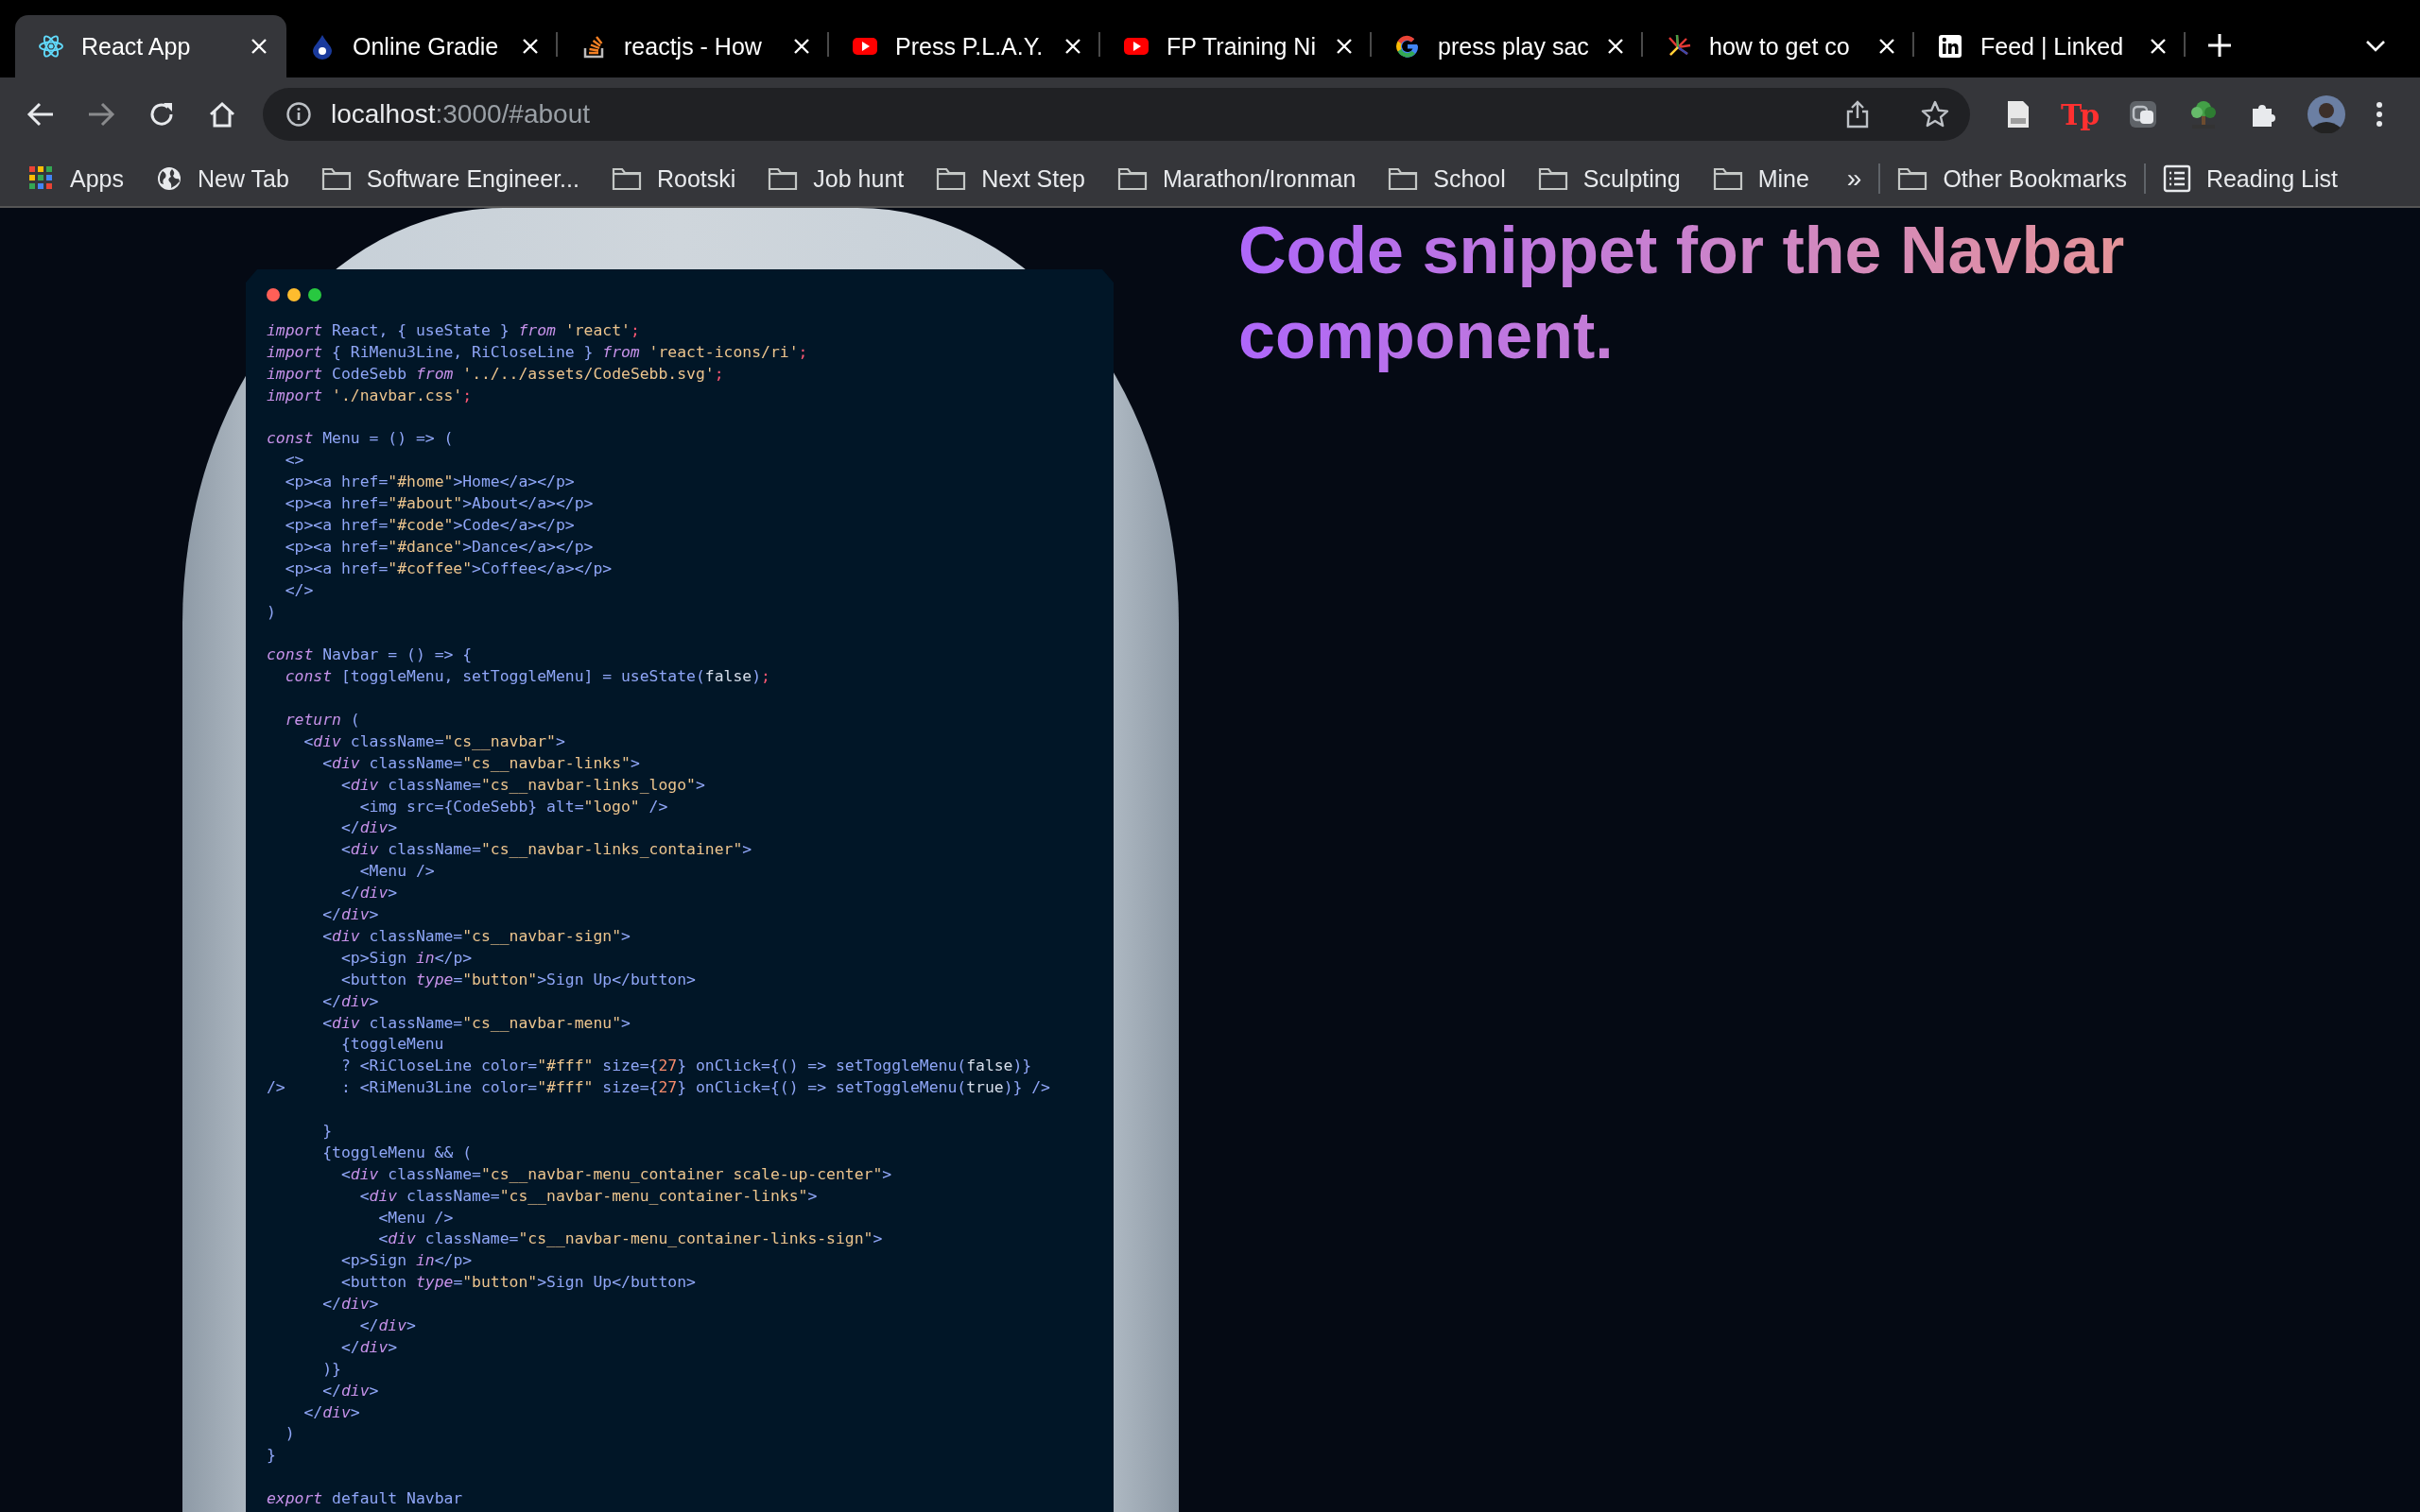 The width and height of the screenshot is (2420, 1512). What do you see at coordinates (2375, 46) in the screenshot?
I see `chevron-down-icon` at bounding box center [2375, 46].